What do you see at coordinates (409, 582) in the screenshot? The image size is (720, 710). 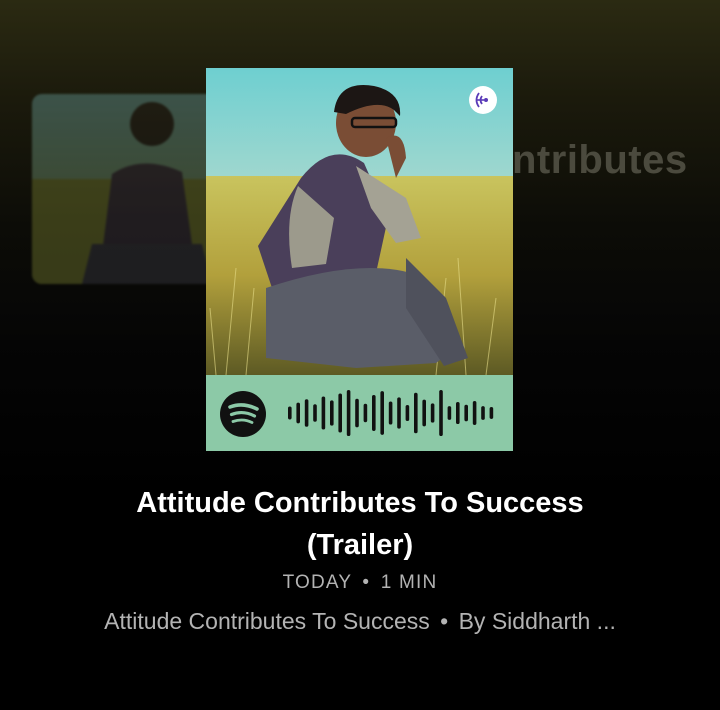 I see `episode-duration: 1 MIN` at bounding box center [409, 582].